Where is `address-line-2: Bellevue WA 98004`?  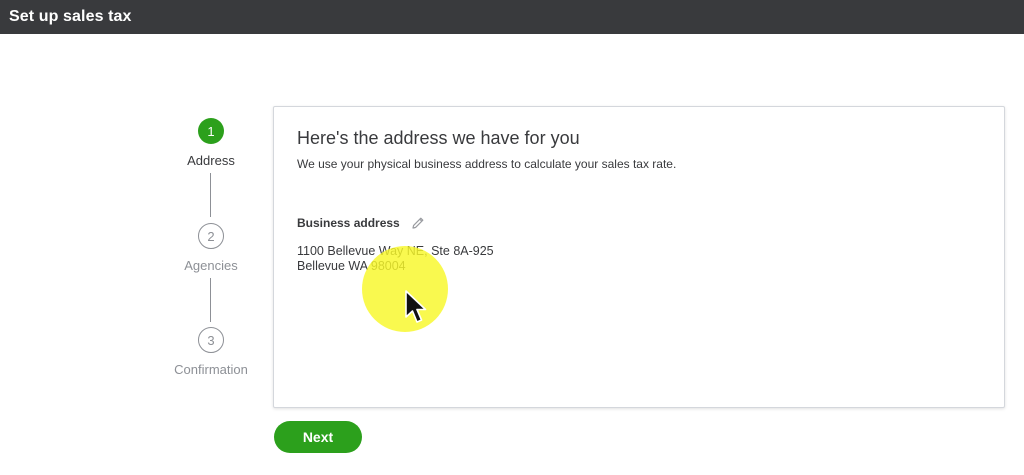 address-line-2: Bellevue WA 98004 is located at coordinates (351, 266).